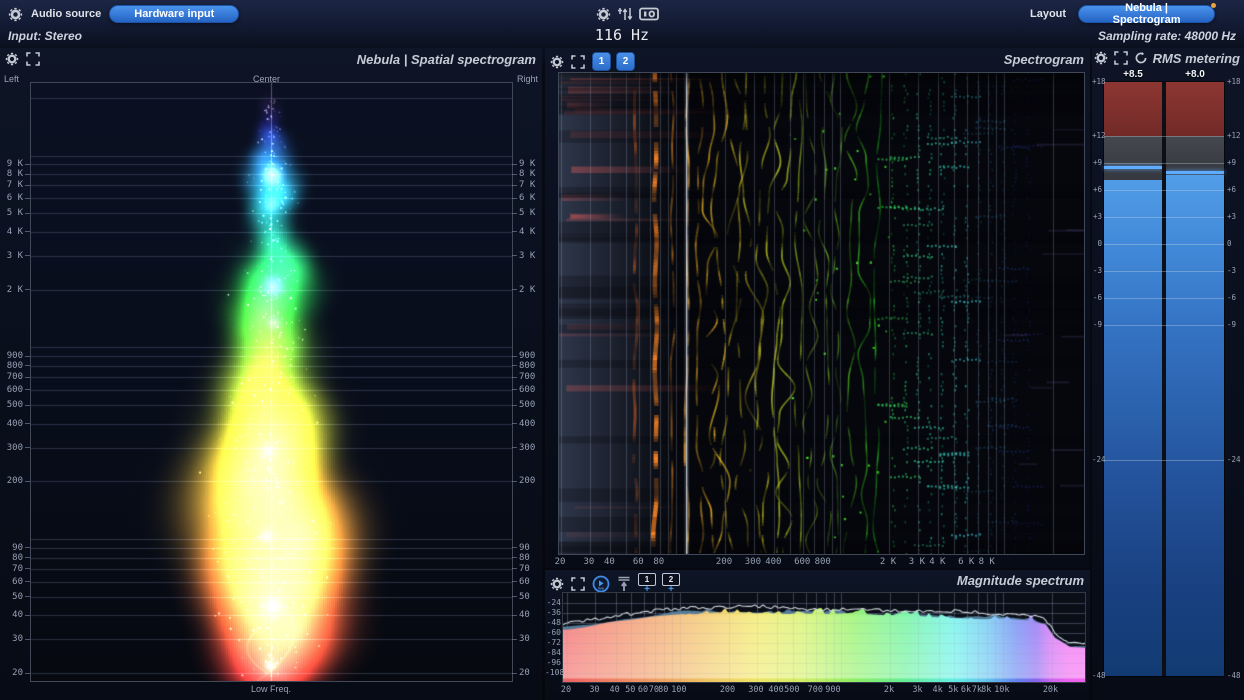 The height and width of the screenshot is (700, 1244). I want to click on reset-meters-icon, so click(1141, 58).